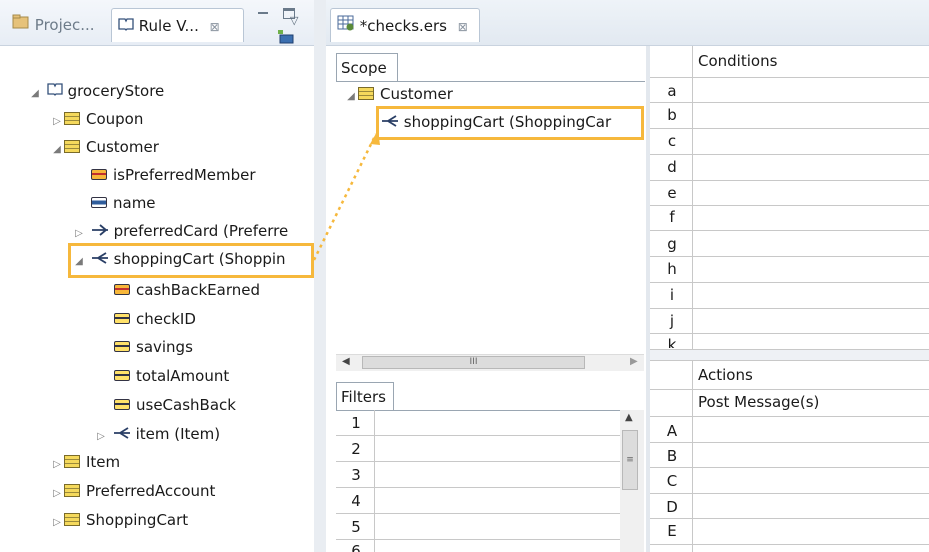 This screenshot has height=552, width=929. I want to click on view-menu-icon: ▽, so click(294, 20).